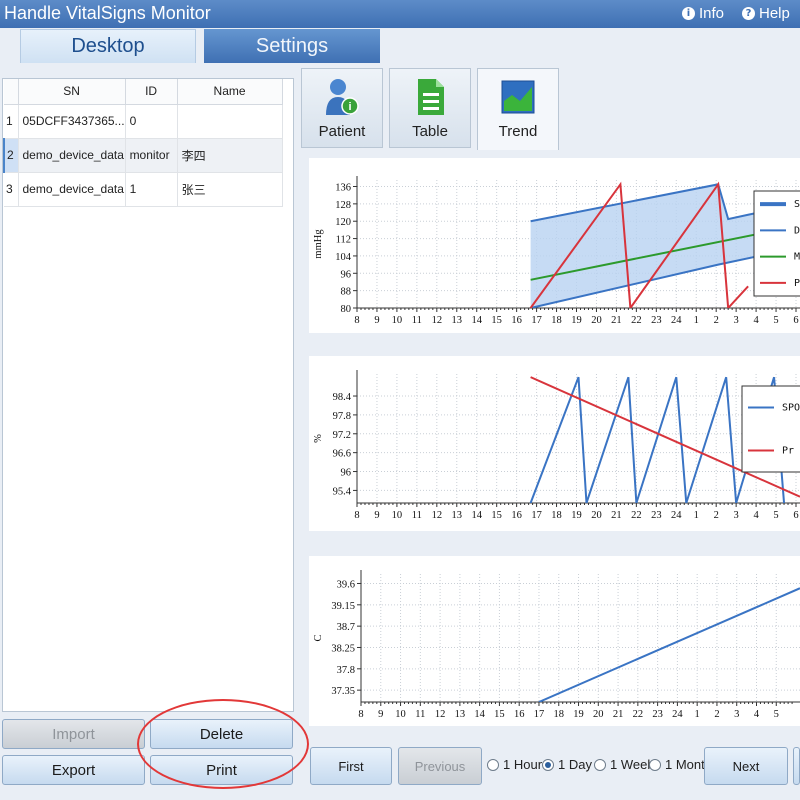 This screenshot has height=800, width=800. I want to click on y-tick-label: 120, so click(343, 222).